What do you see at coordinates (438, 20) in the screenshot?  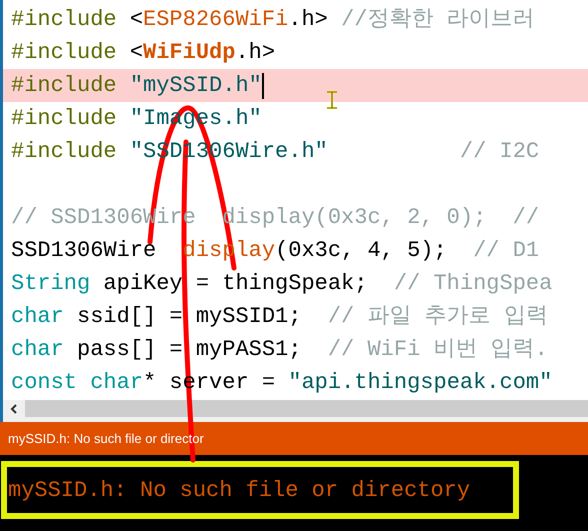 I see `code-token: //정확한 라이브러` at bounding box center [438, 20].